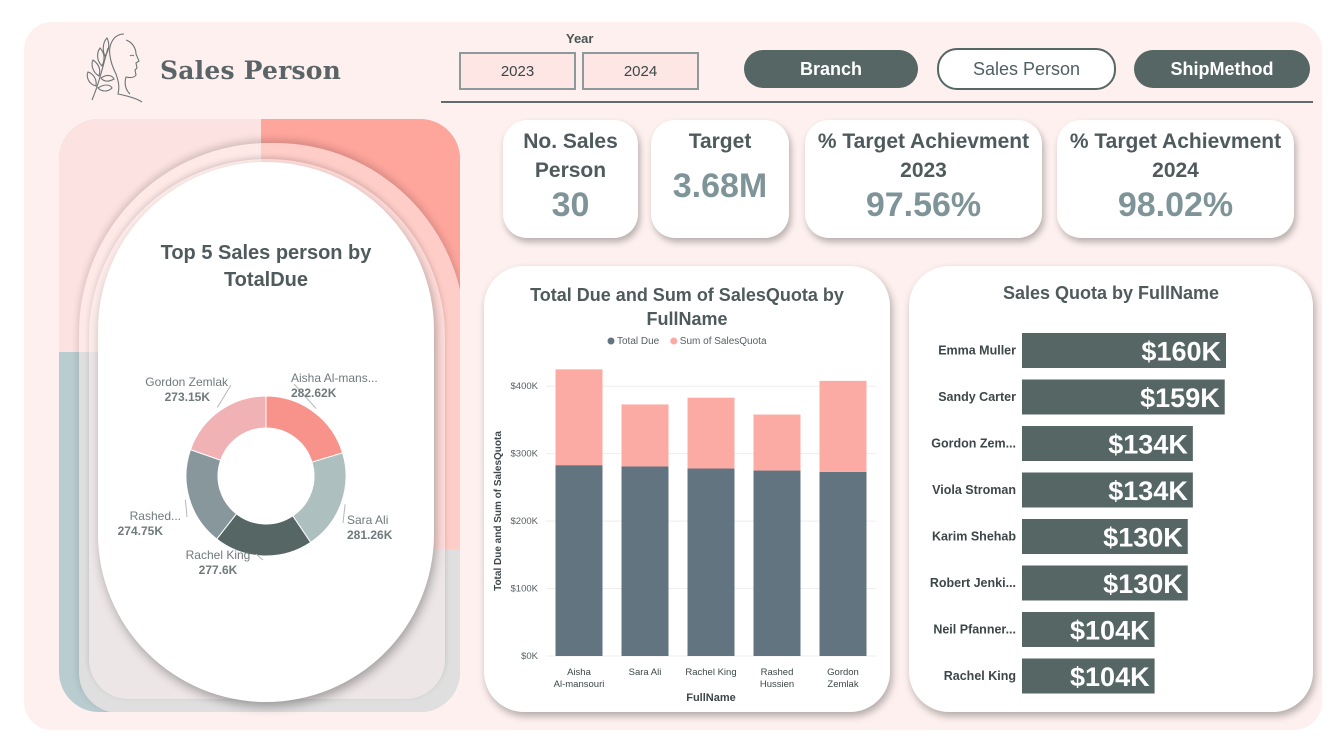  What do you see at coordinates (645, 672) in the screenshot?
I see `x-tick-label: Sara Ali` at bounding box center [645, 672].